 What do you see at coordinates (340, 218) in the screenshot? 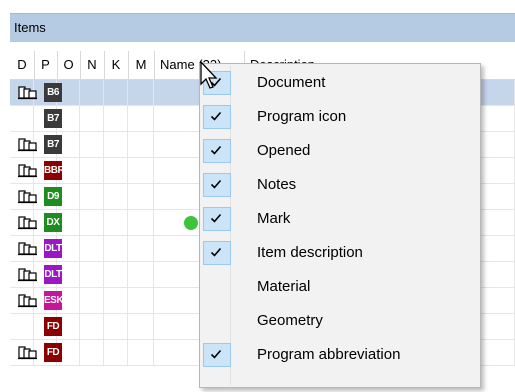
I see `menu-item-mark: Mark` at bounding box center [340, 218].